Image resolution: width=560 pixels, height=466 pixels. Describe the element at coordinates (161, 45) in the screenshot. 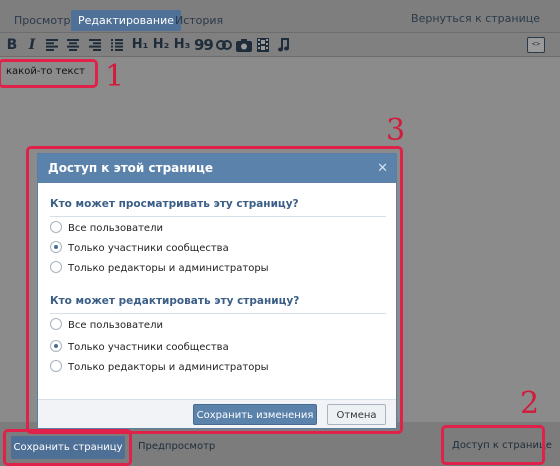

I see `h2-icon: H₂` at that location.